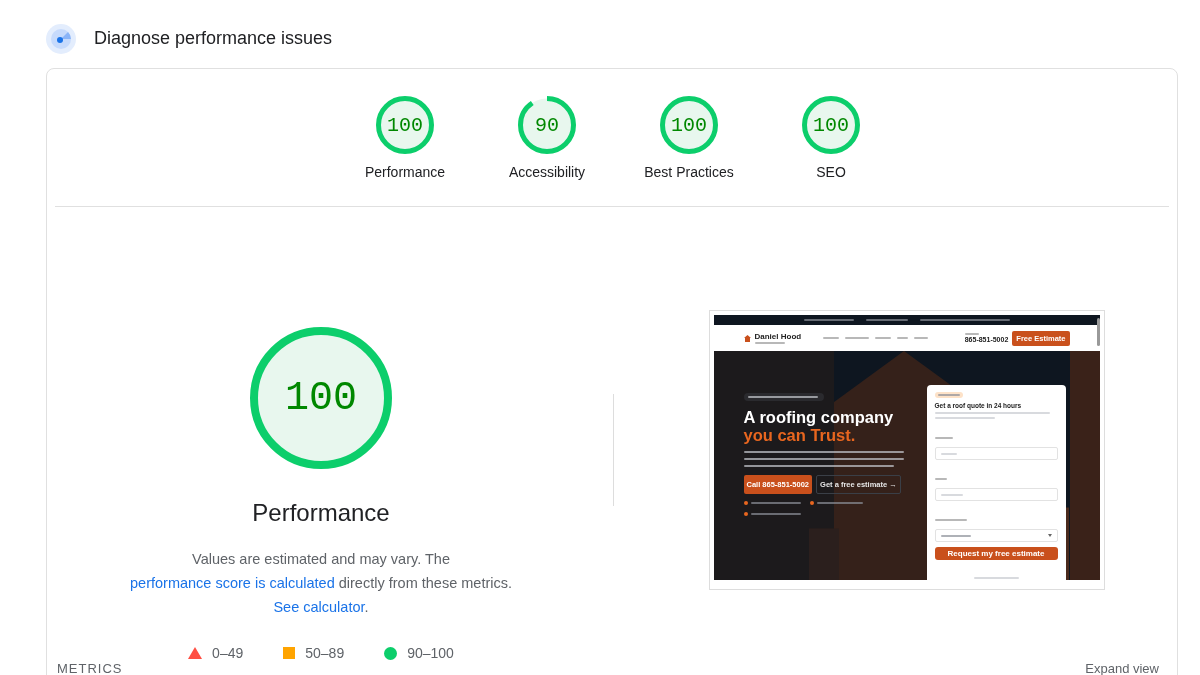 This screenshot has height=675, width=1200. What do you see at coordinates (430, 653) in the screenshot?
I see `legend-label: 90–100` at bounding box center [430, 653].